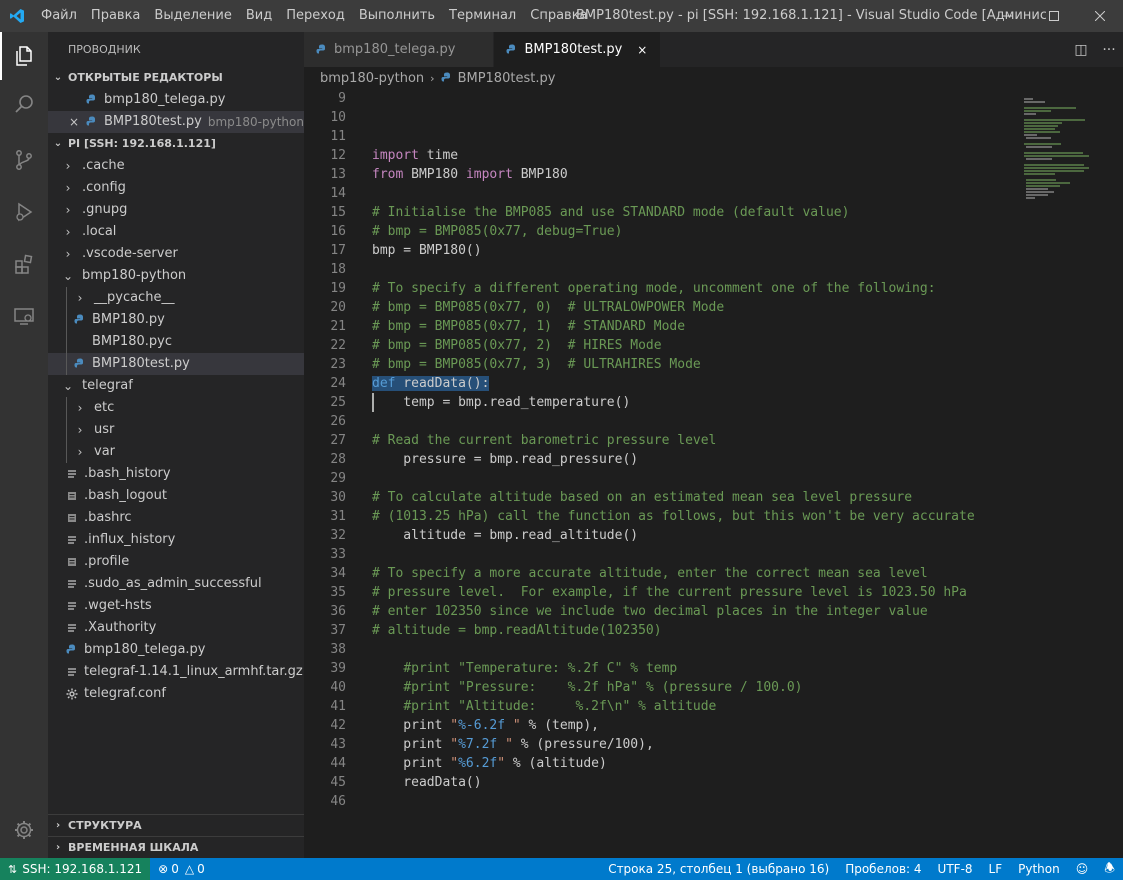  I want to click on menu-selection: Выделение, so click(192, 16).